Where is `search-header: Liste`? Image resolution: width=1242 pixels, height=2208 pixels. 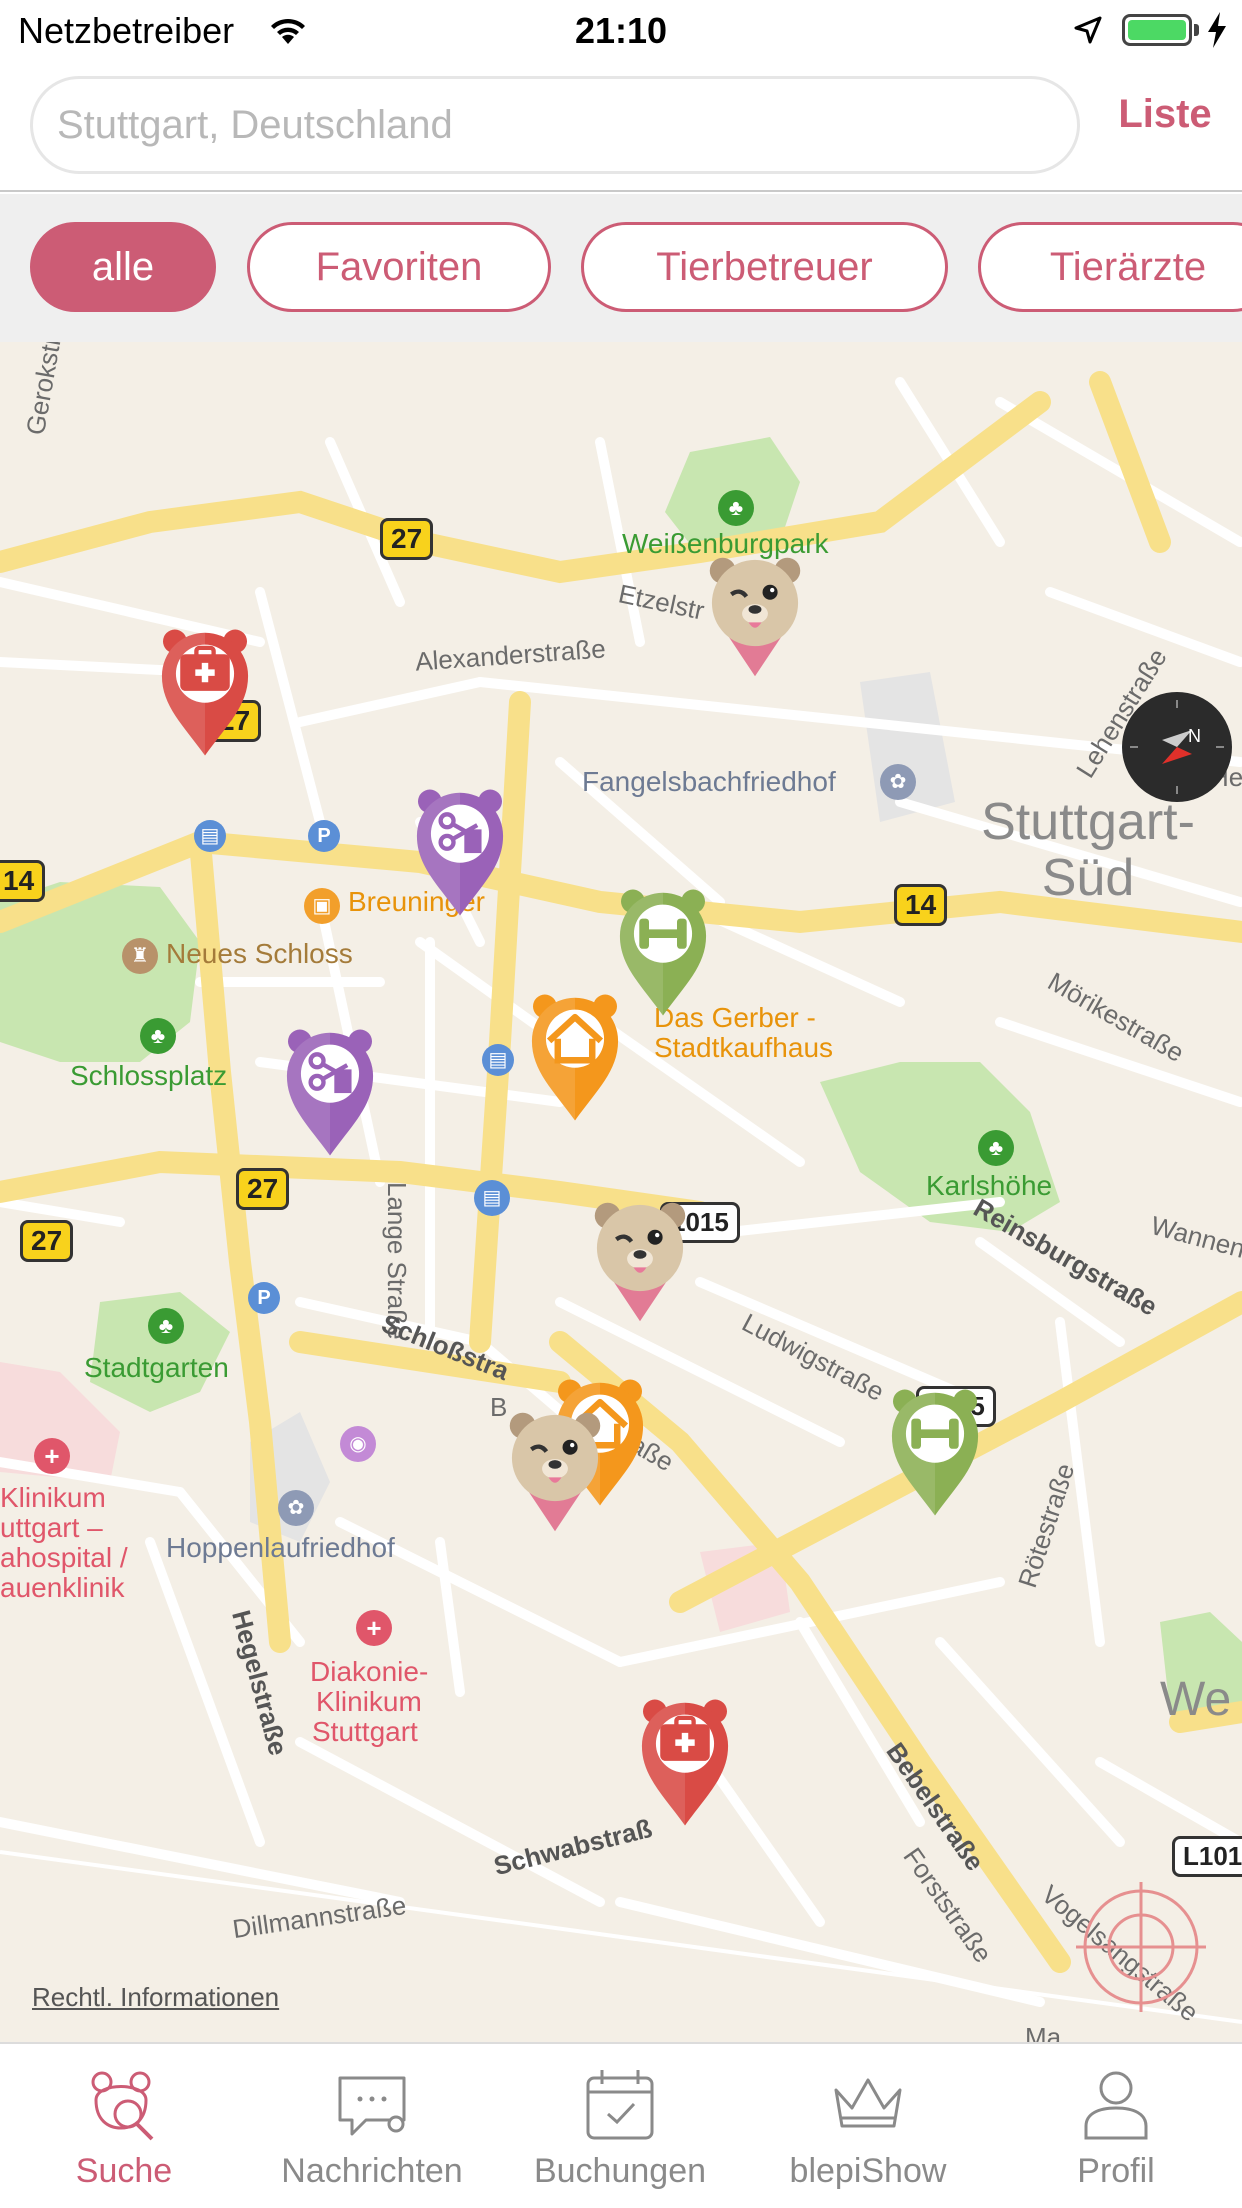 search-header: Liste is located at coordinates (621, 127).